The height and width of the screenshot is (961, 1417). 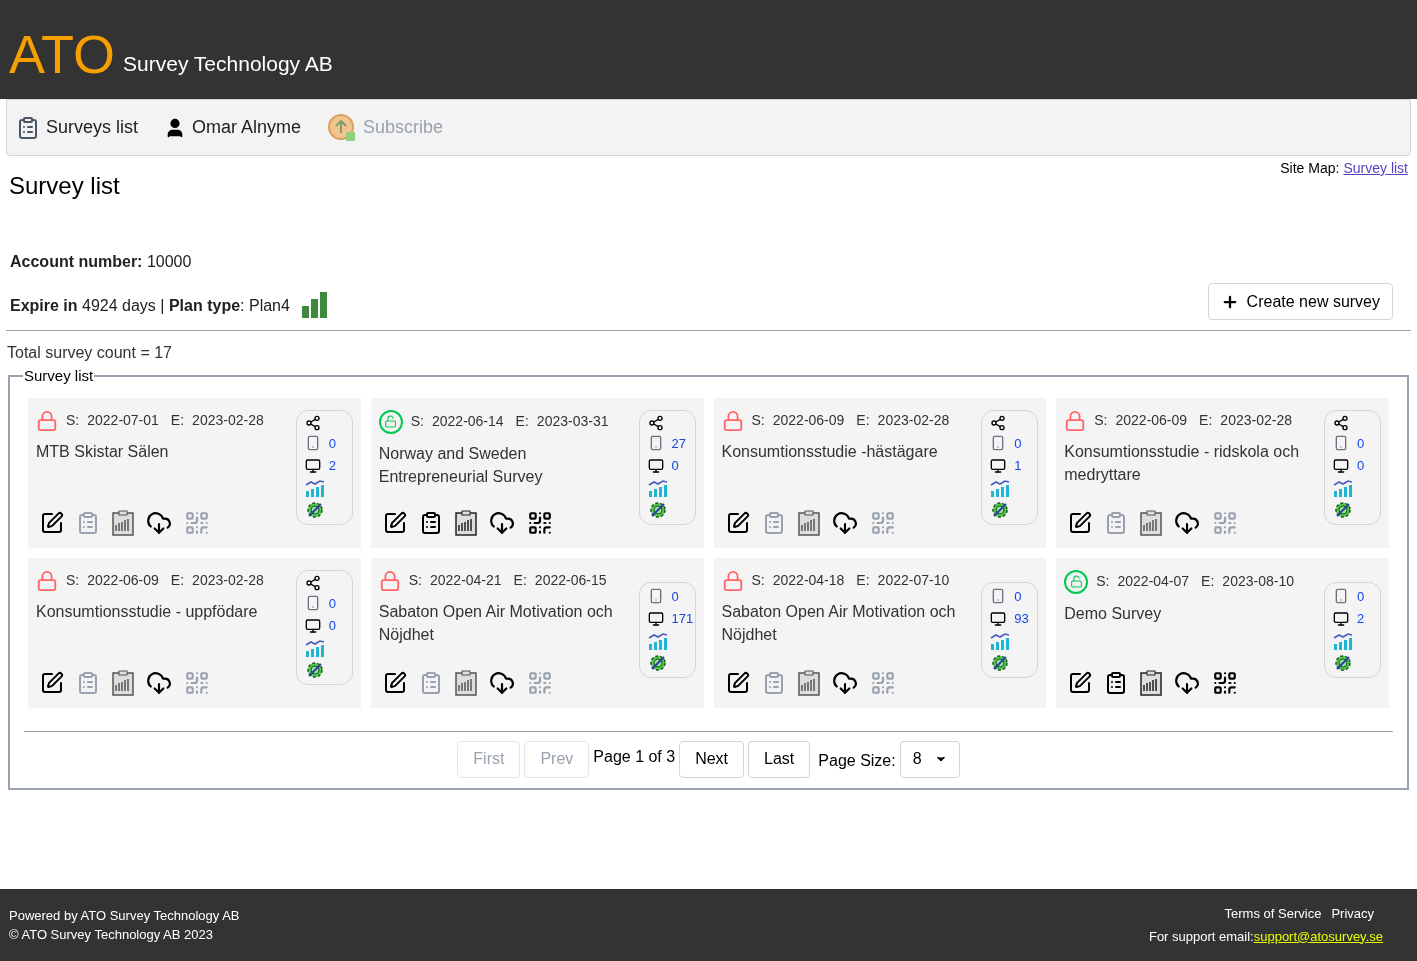 What do you see at coordinates (678, 443) in the screenshot?
I see `mobile-count: 27` at bounding box center [678, 443].